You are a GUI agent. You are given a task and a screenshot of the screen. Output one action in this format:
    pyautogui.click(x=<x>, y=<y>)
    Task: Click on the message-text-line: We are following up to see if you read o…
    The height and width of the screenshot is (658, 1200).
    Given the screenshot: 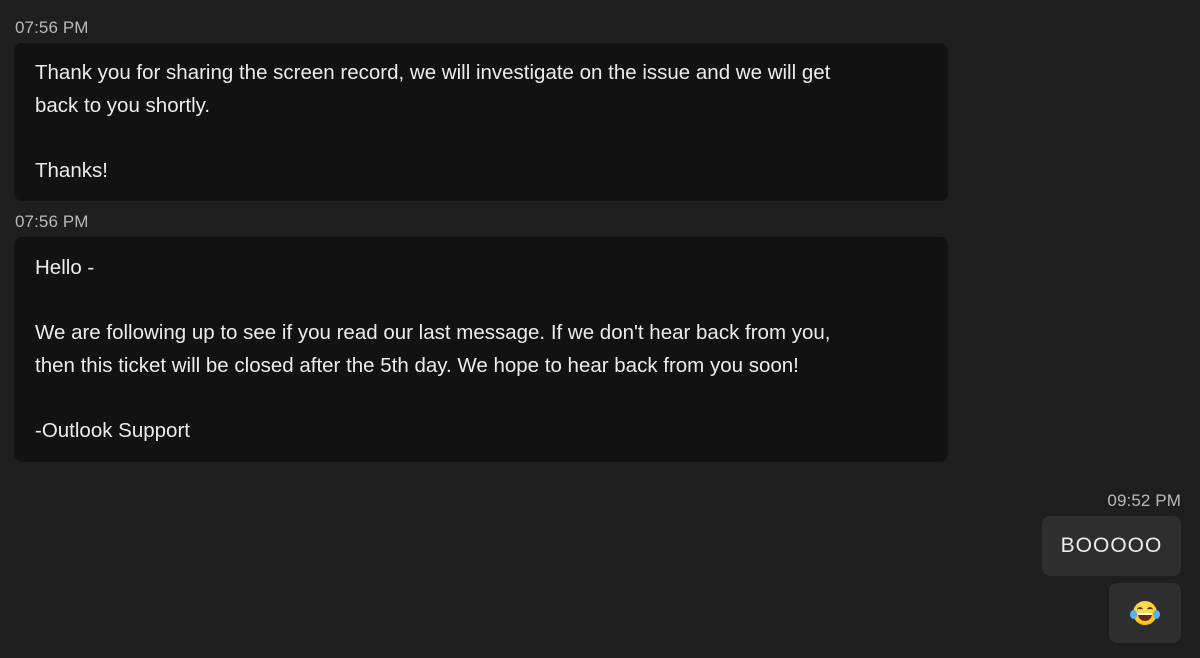 What is the action you would take?
    pyautogui.click(x=433, y=332)
    